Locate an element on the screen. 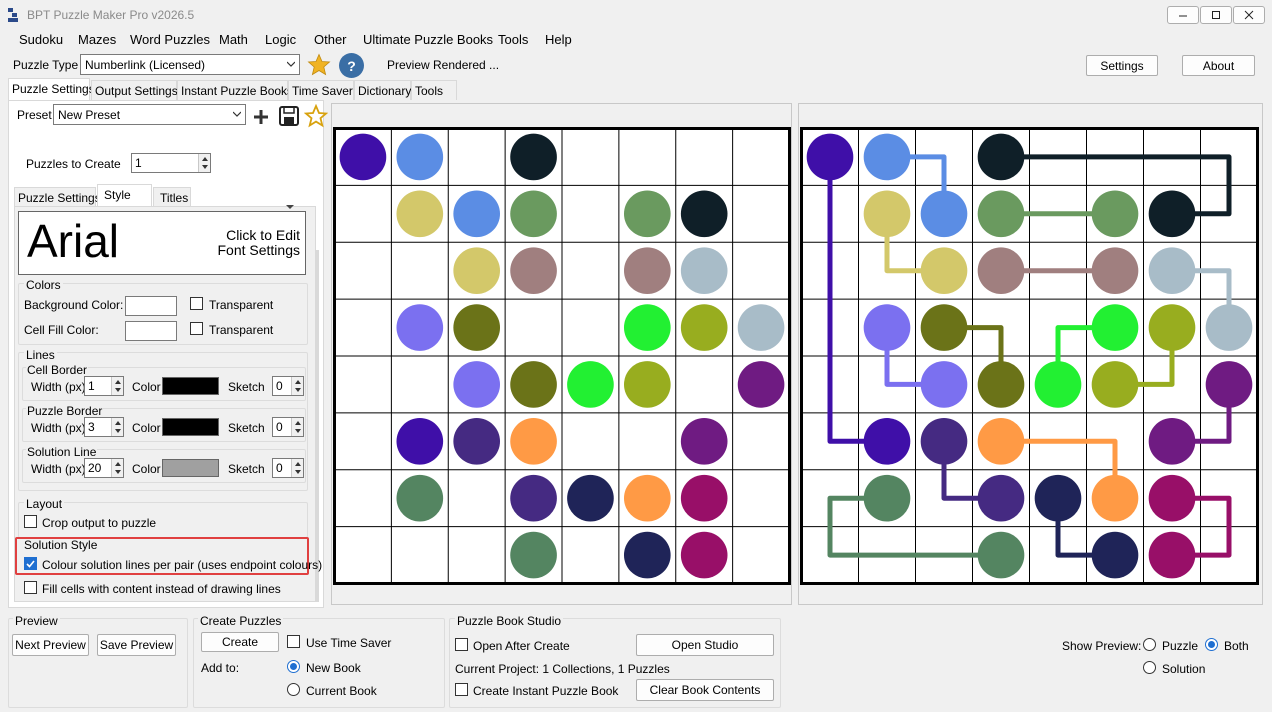 This screenshot has width=1272, height=712. cell-border-sketch-input: 0 is located at coordinates (288, 386).